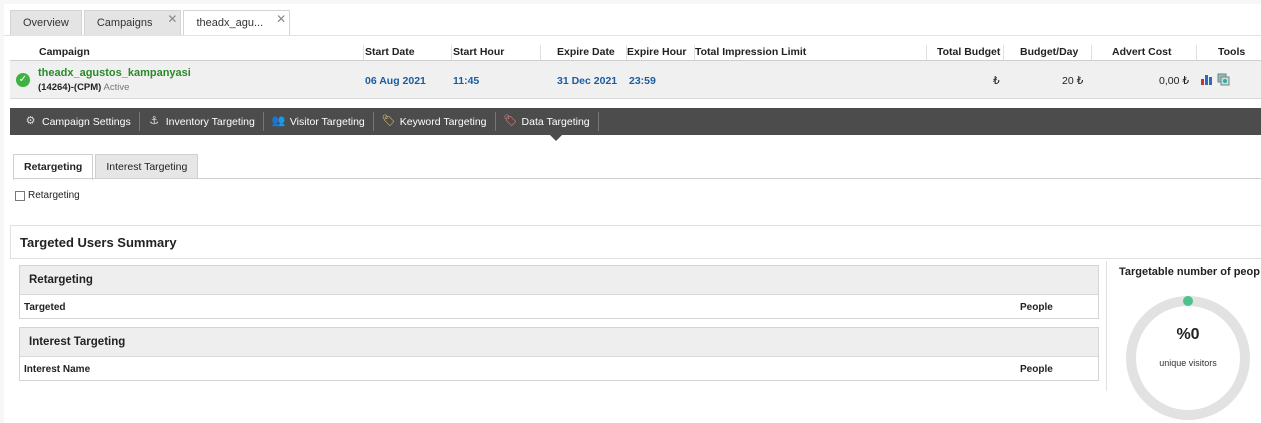 This screenshot has height=423, width=1261. Describe the element at coordinates (1215, 79) in the screenshot. I see `tools` at that location.